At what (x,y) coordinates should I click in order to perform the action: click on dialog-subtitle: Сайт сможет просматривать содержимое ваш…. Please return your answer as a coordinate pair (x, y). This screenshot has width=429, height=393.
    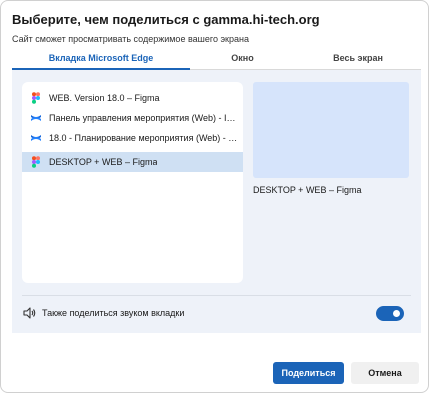
    Looking at the image, I should click on (130, 39).